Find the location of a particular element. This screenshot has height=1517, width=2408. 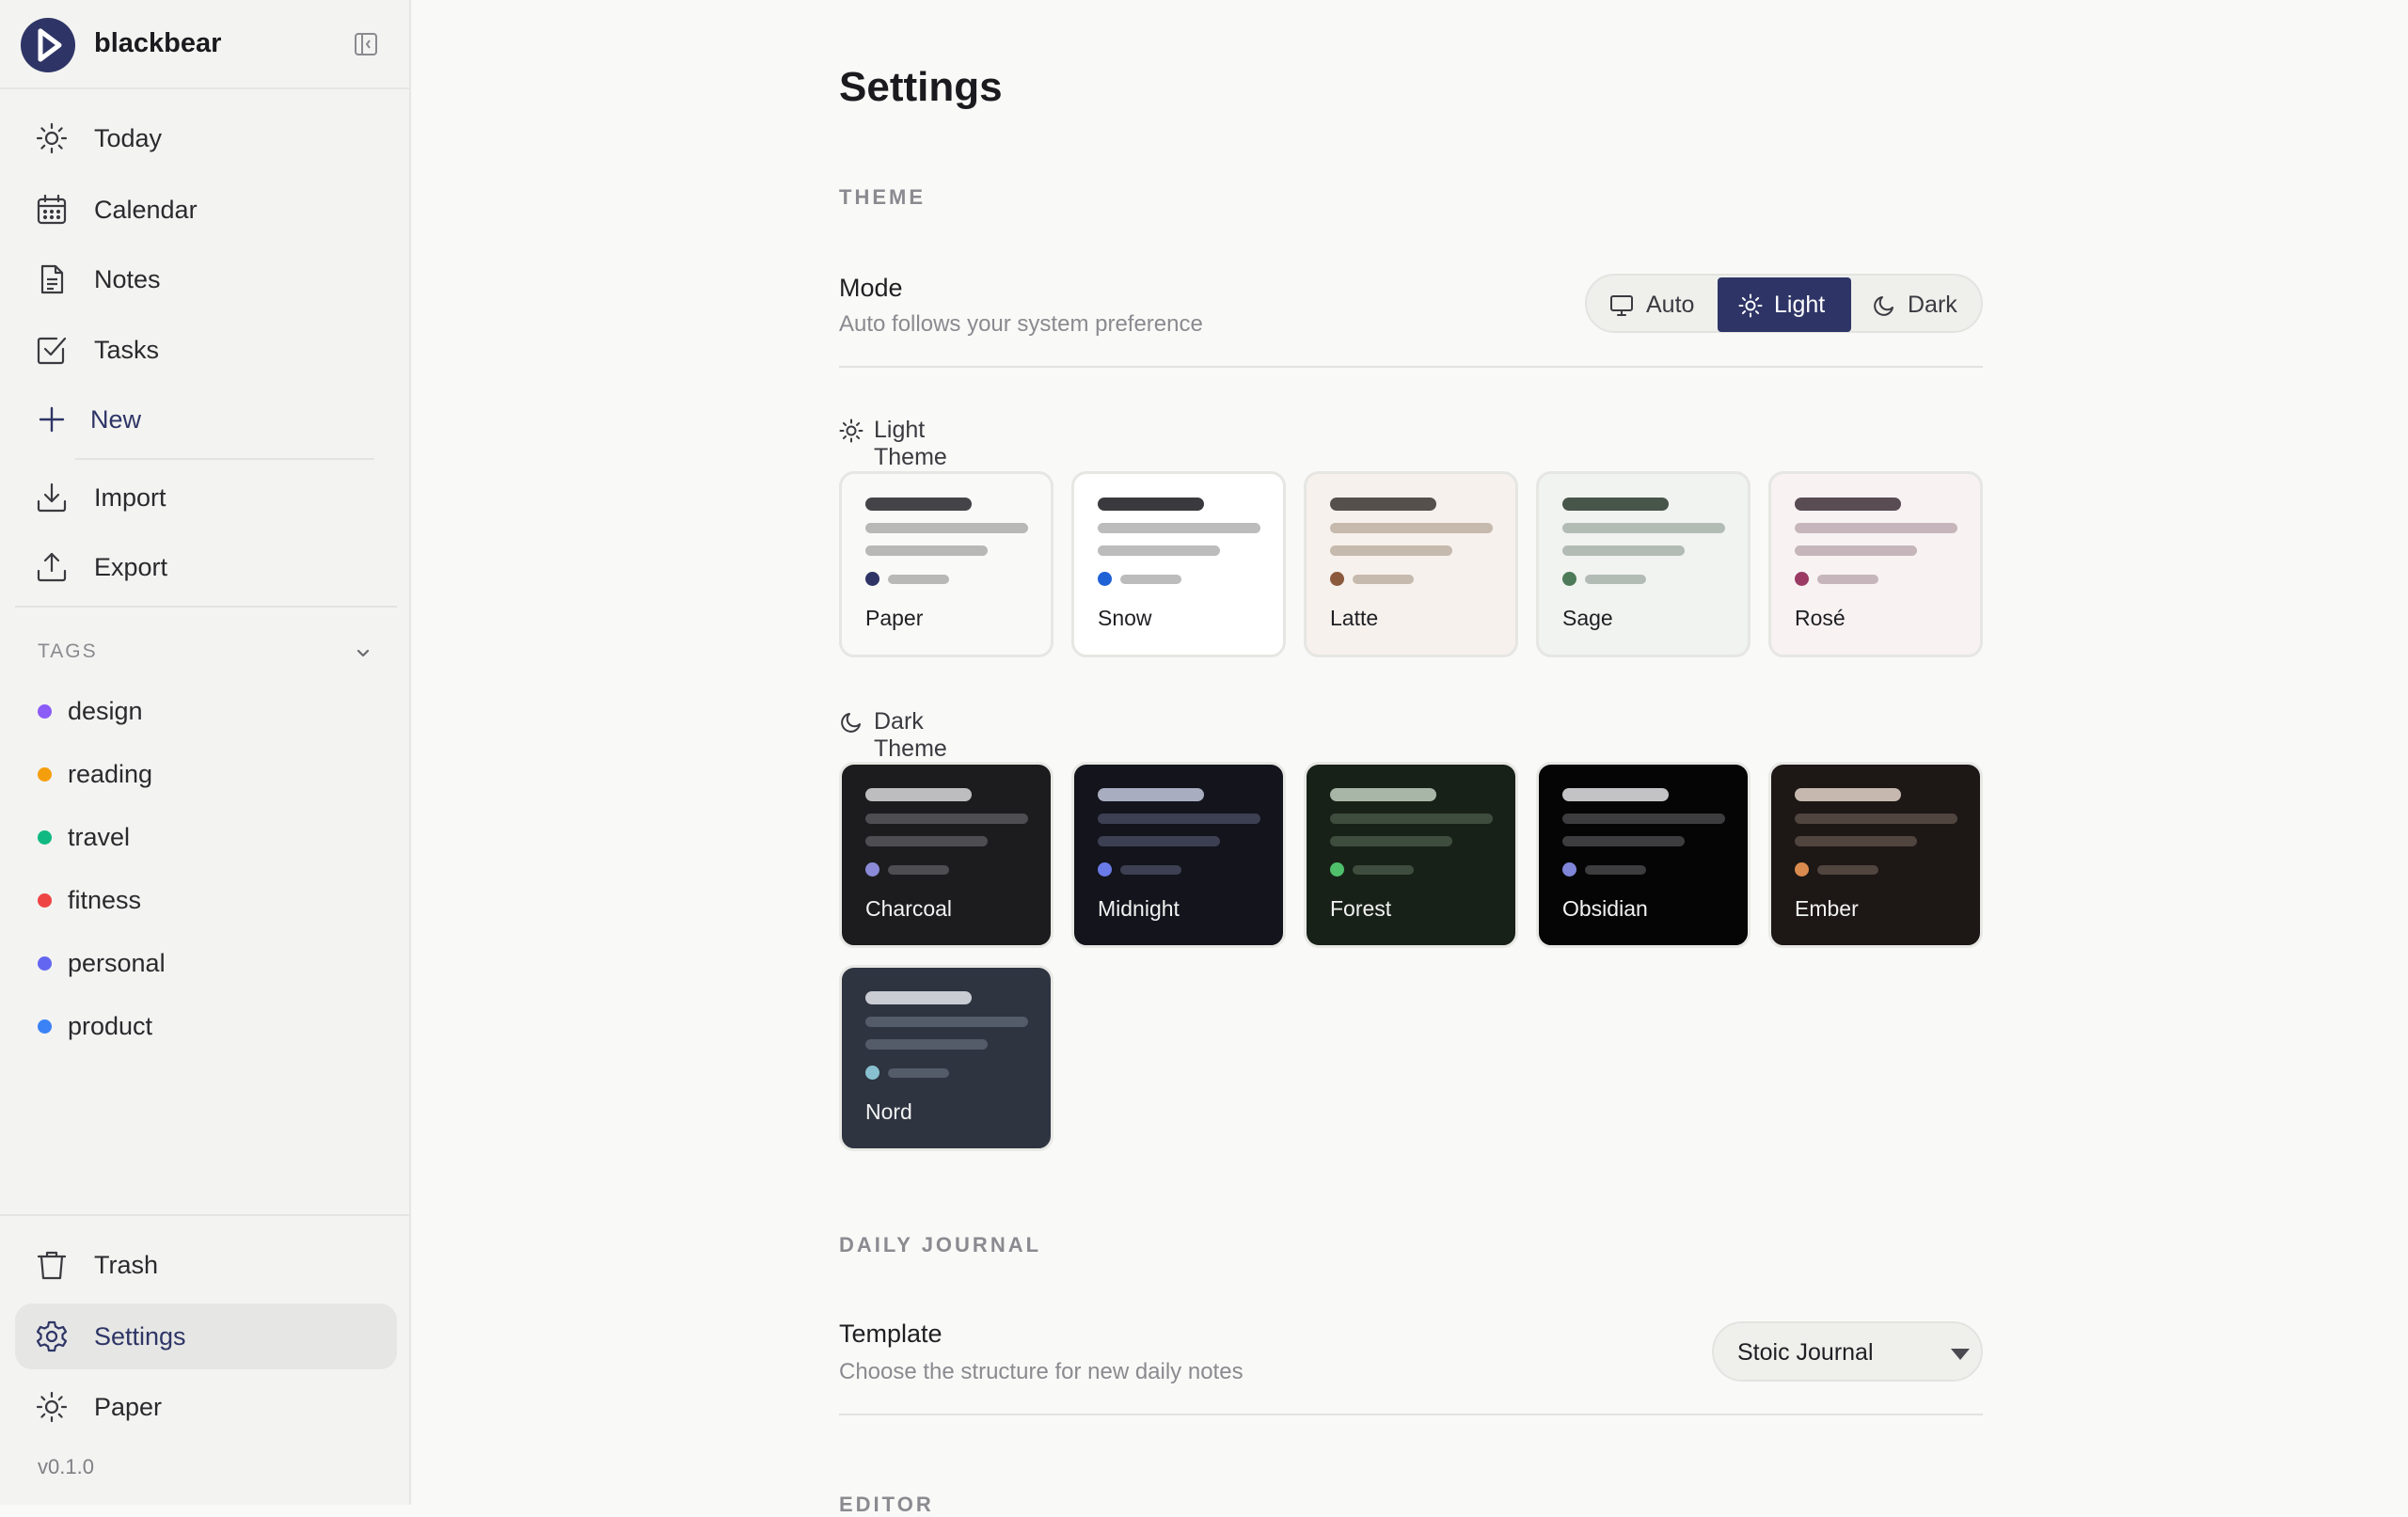

theme-card-obsidian: Obsidian is located at coordinates (1644, 855).